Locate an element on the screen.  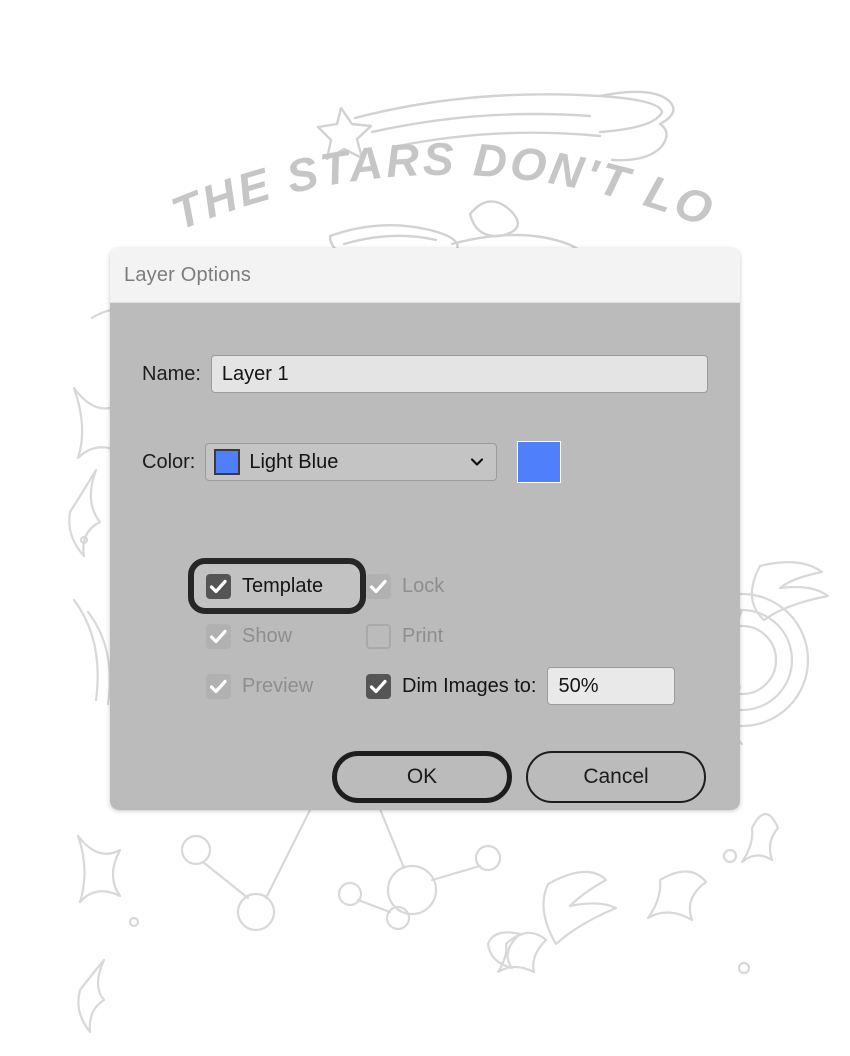
preview-label: Preview is located at coordinates (278, 685).